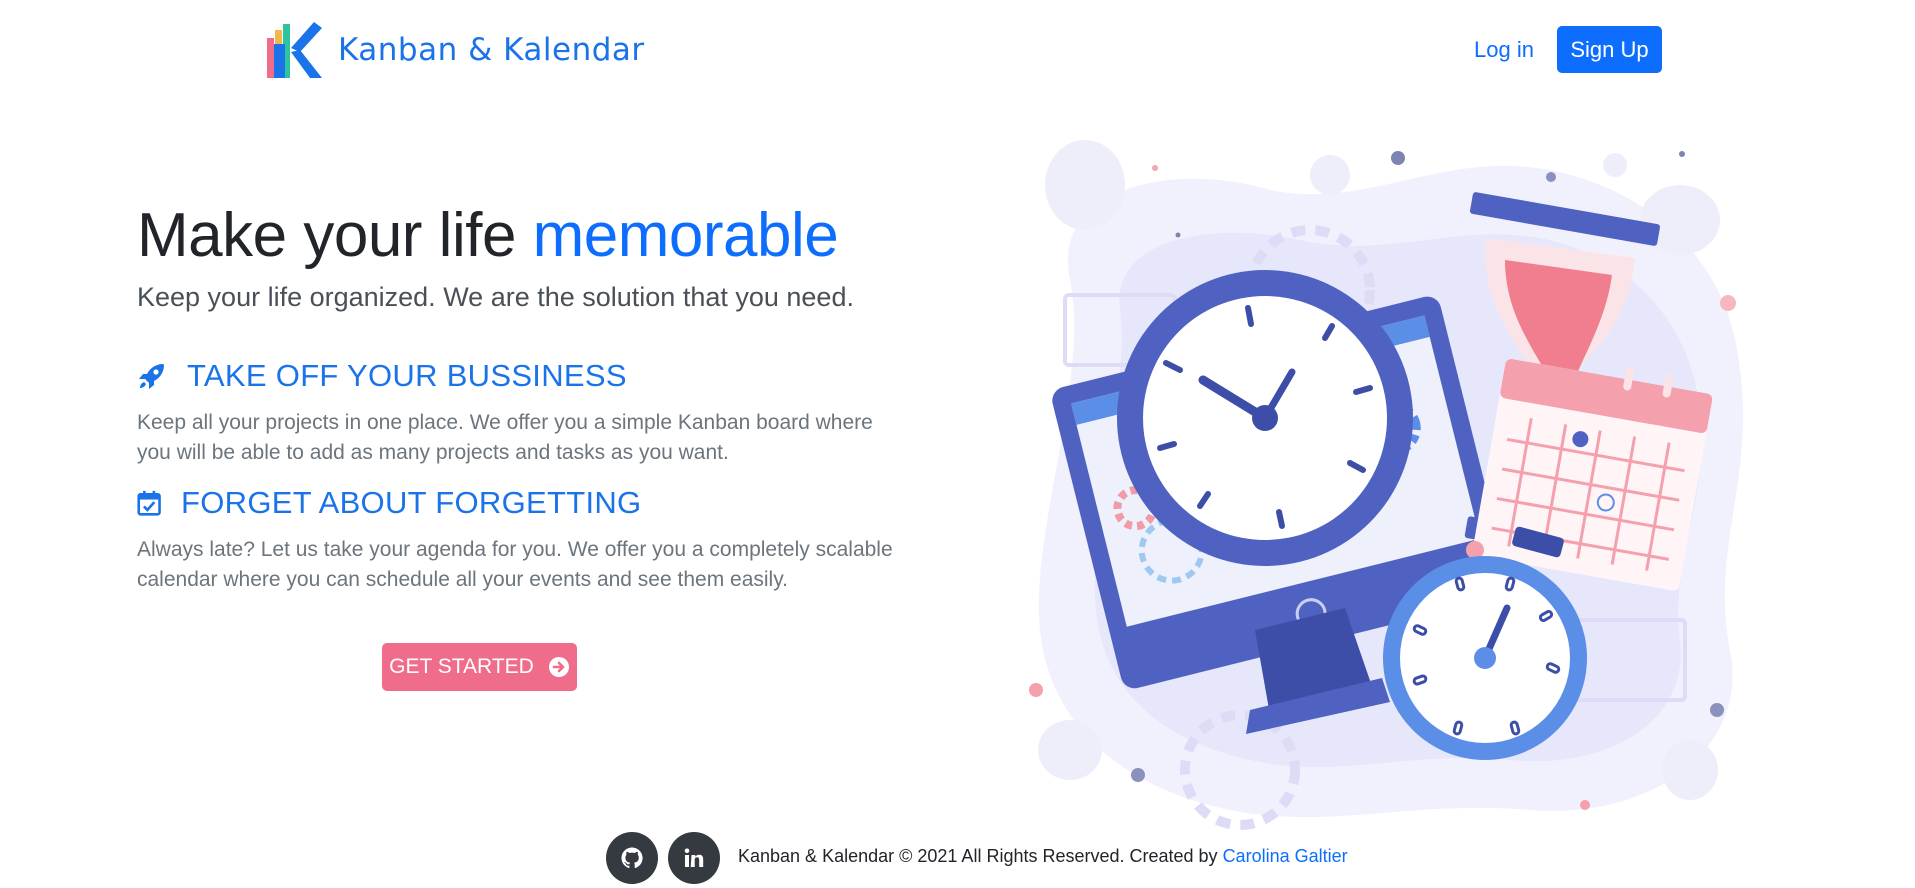 This screenshot has width=1915, height=888. I want to click on feature-head: TAKE OFF YOUR BUSSINESS, so click(527, 376).